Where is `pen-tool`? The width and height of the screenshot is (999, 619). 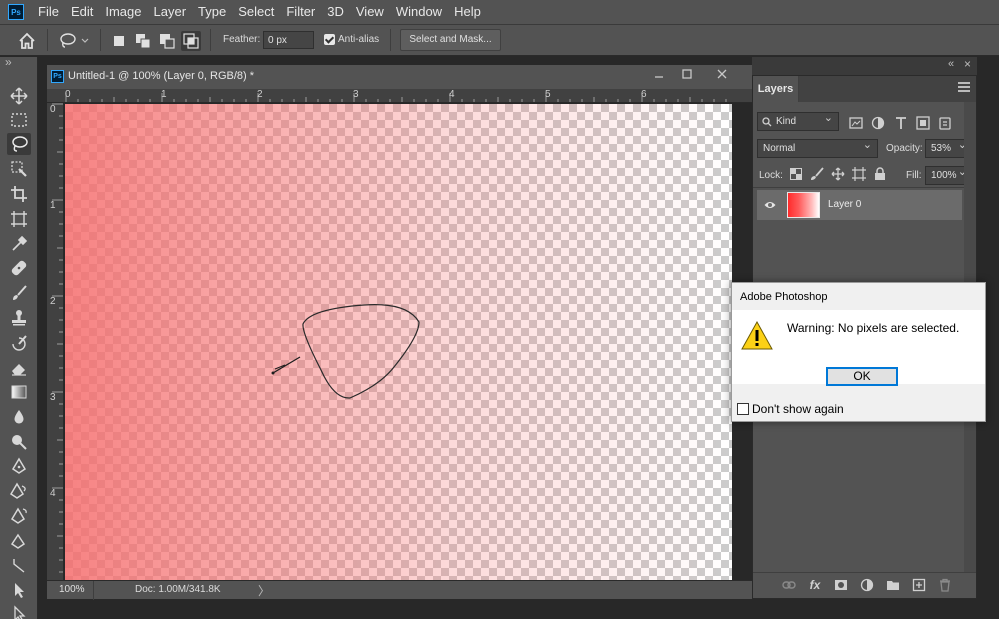 pen-tool is located at coordinates (19, 466).